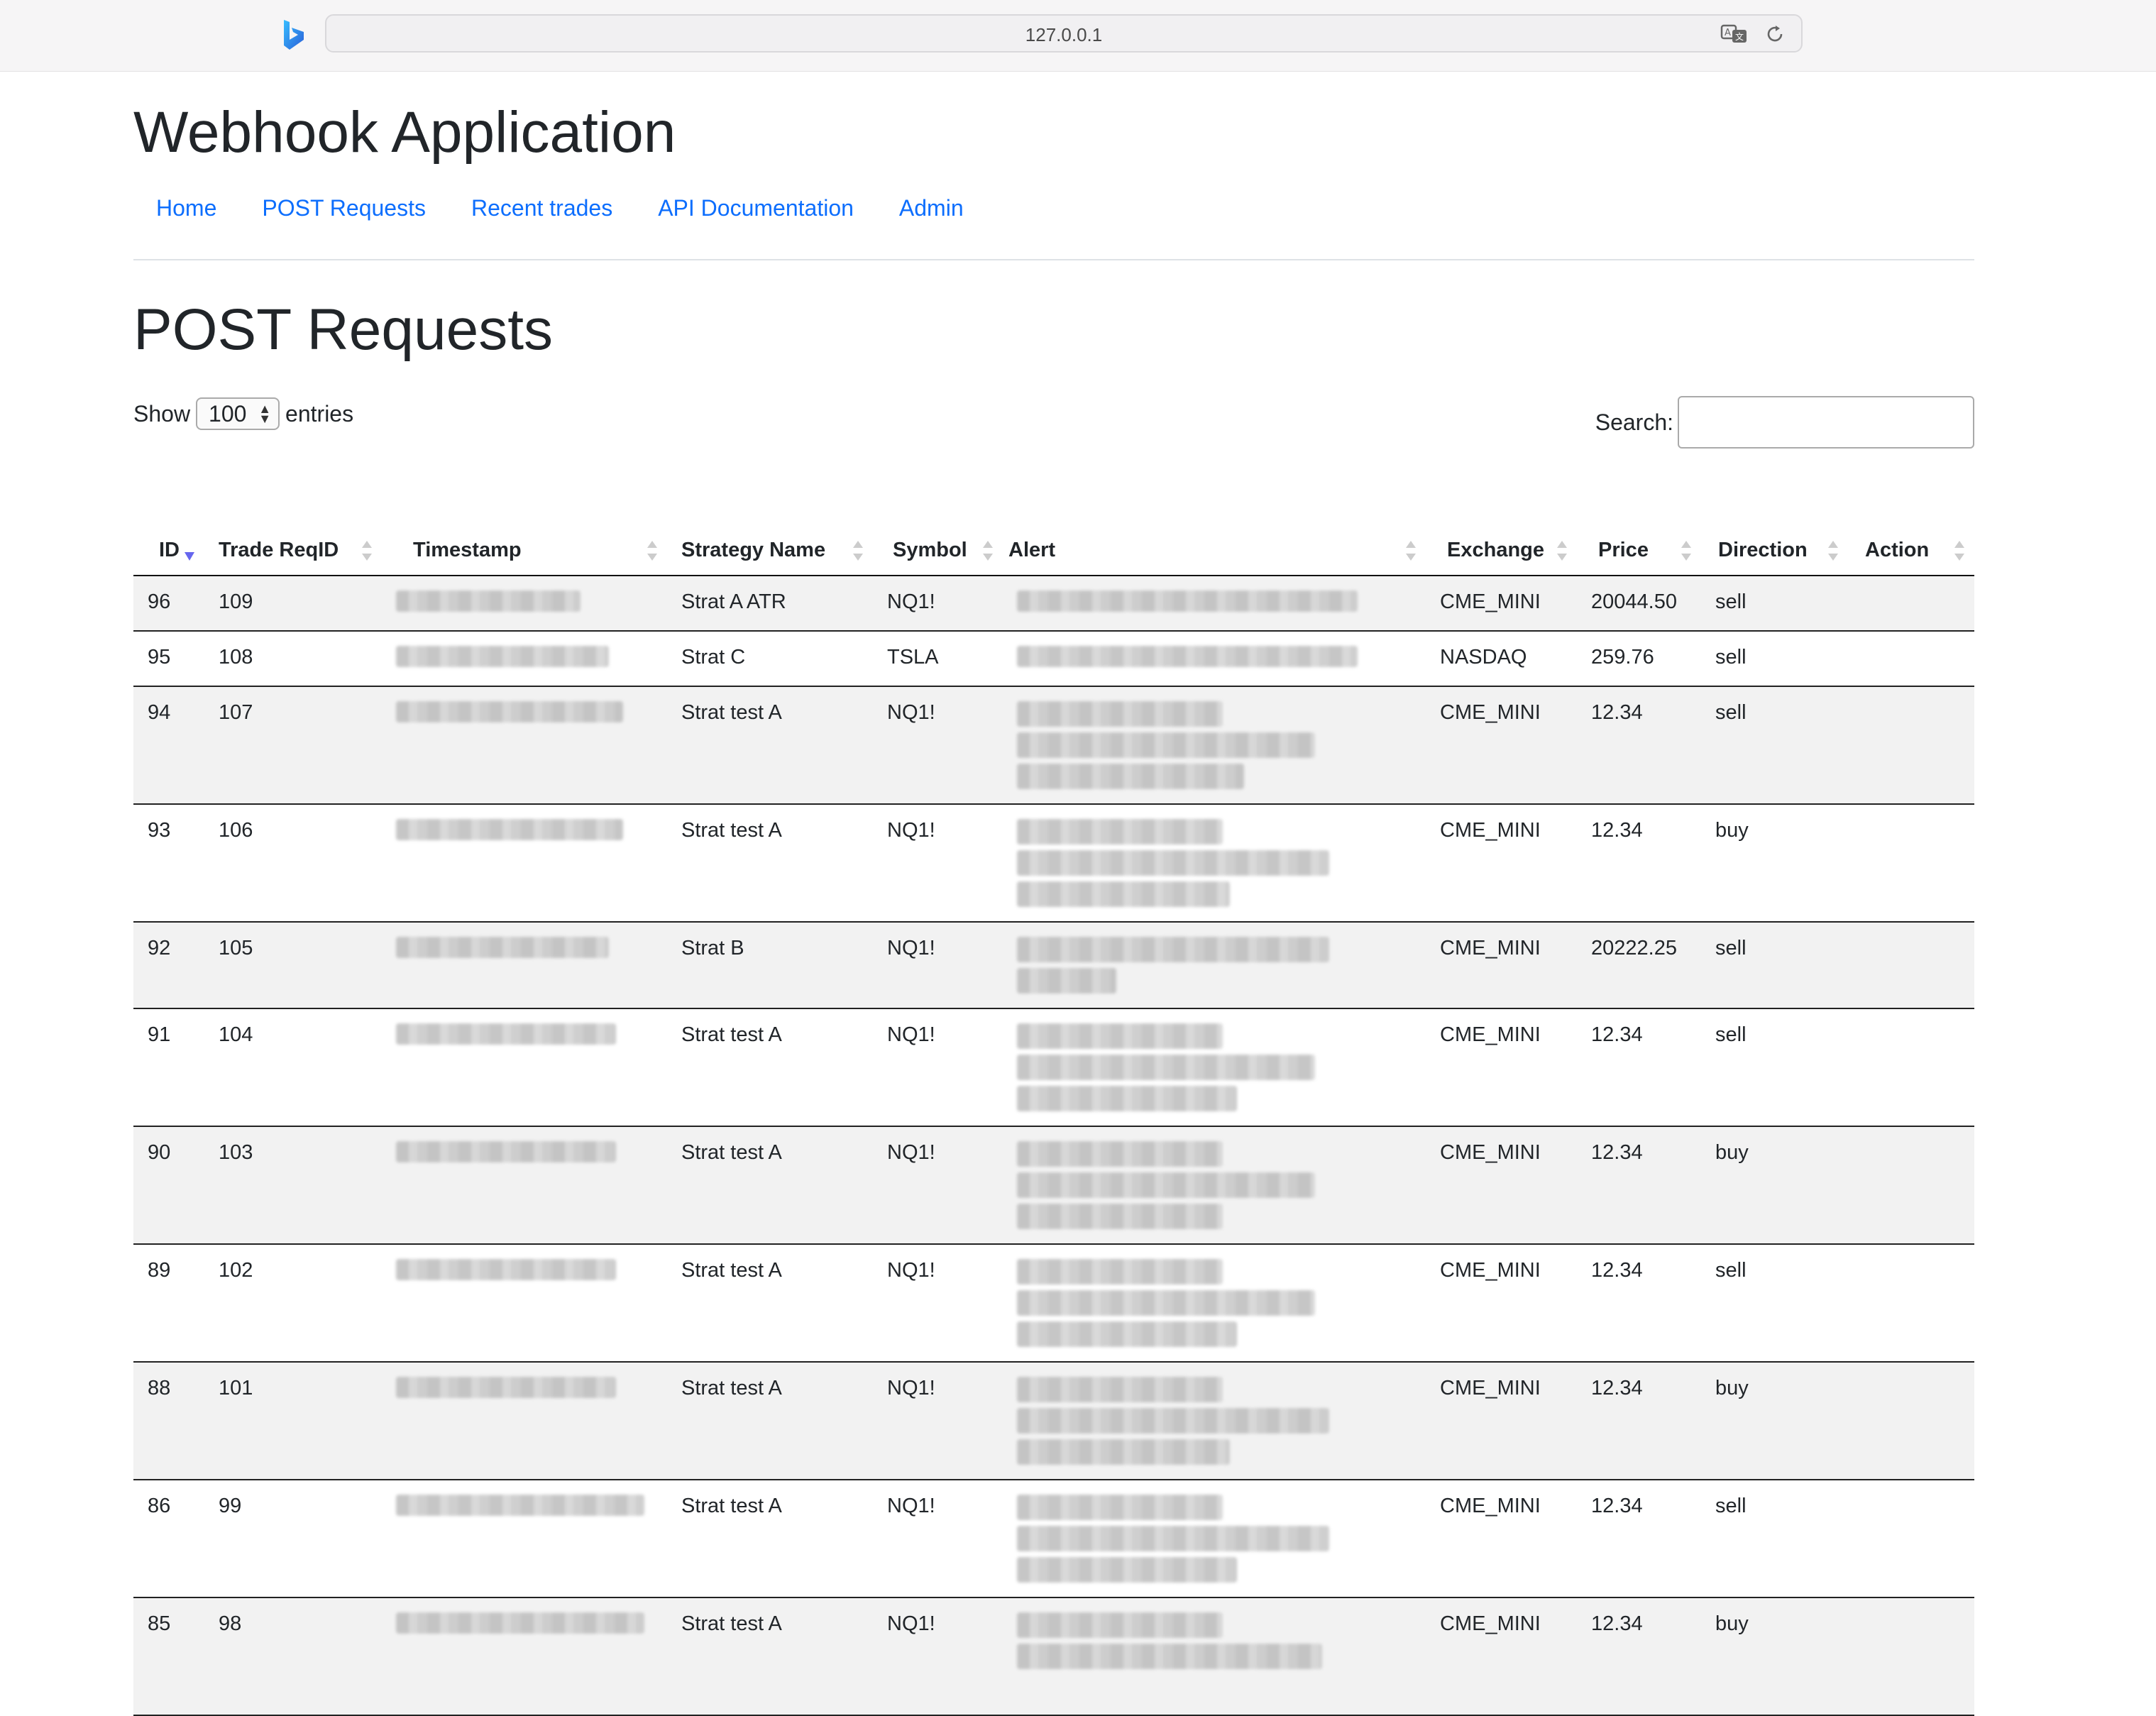  I want to click on reload-icon, so click(1775, 34).